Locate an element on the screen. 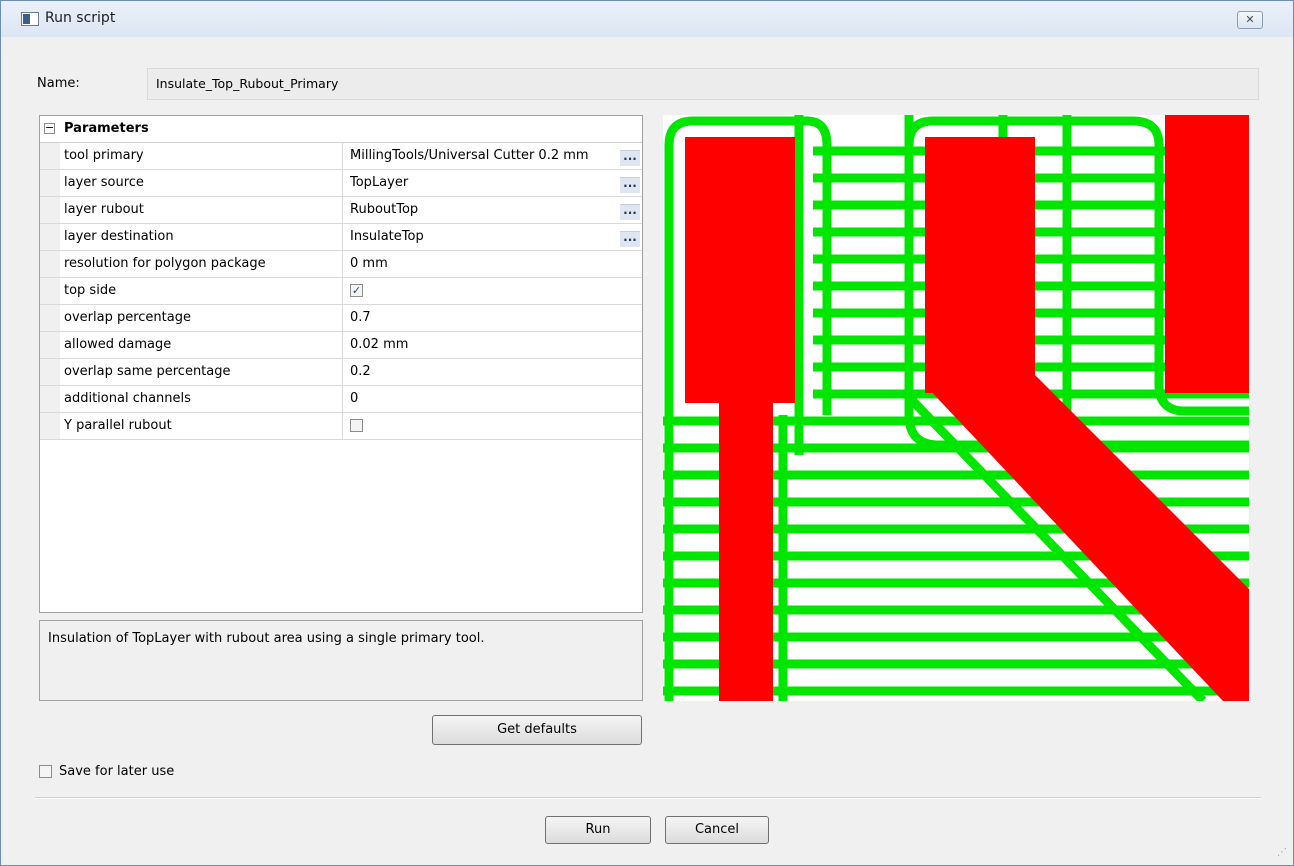  parameter-key: top side is located at coordinates (90, 290).